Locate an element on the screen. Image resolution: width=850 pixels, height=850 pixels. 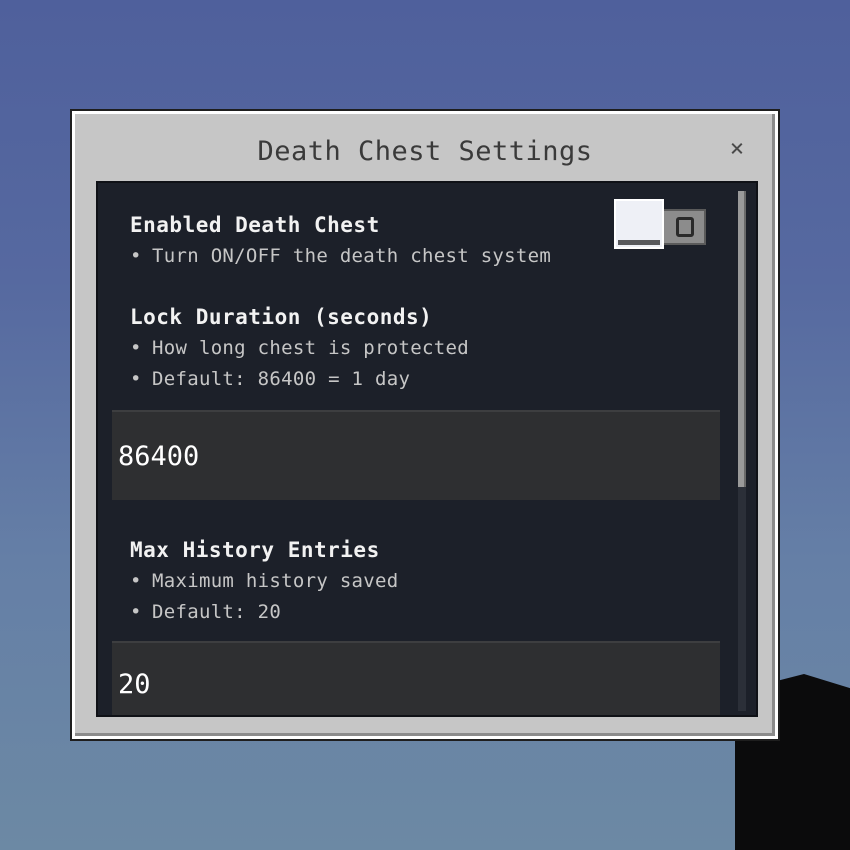
setting-description: • How long chest is protected is located at coordinates (423, 348).